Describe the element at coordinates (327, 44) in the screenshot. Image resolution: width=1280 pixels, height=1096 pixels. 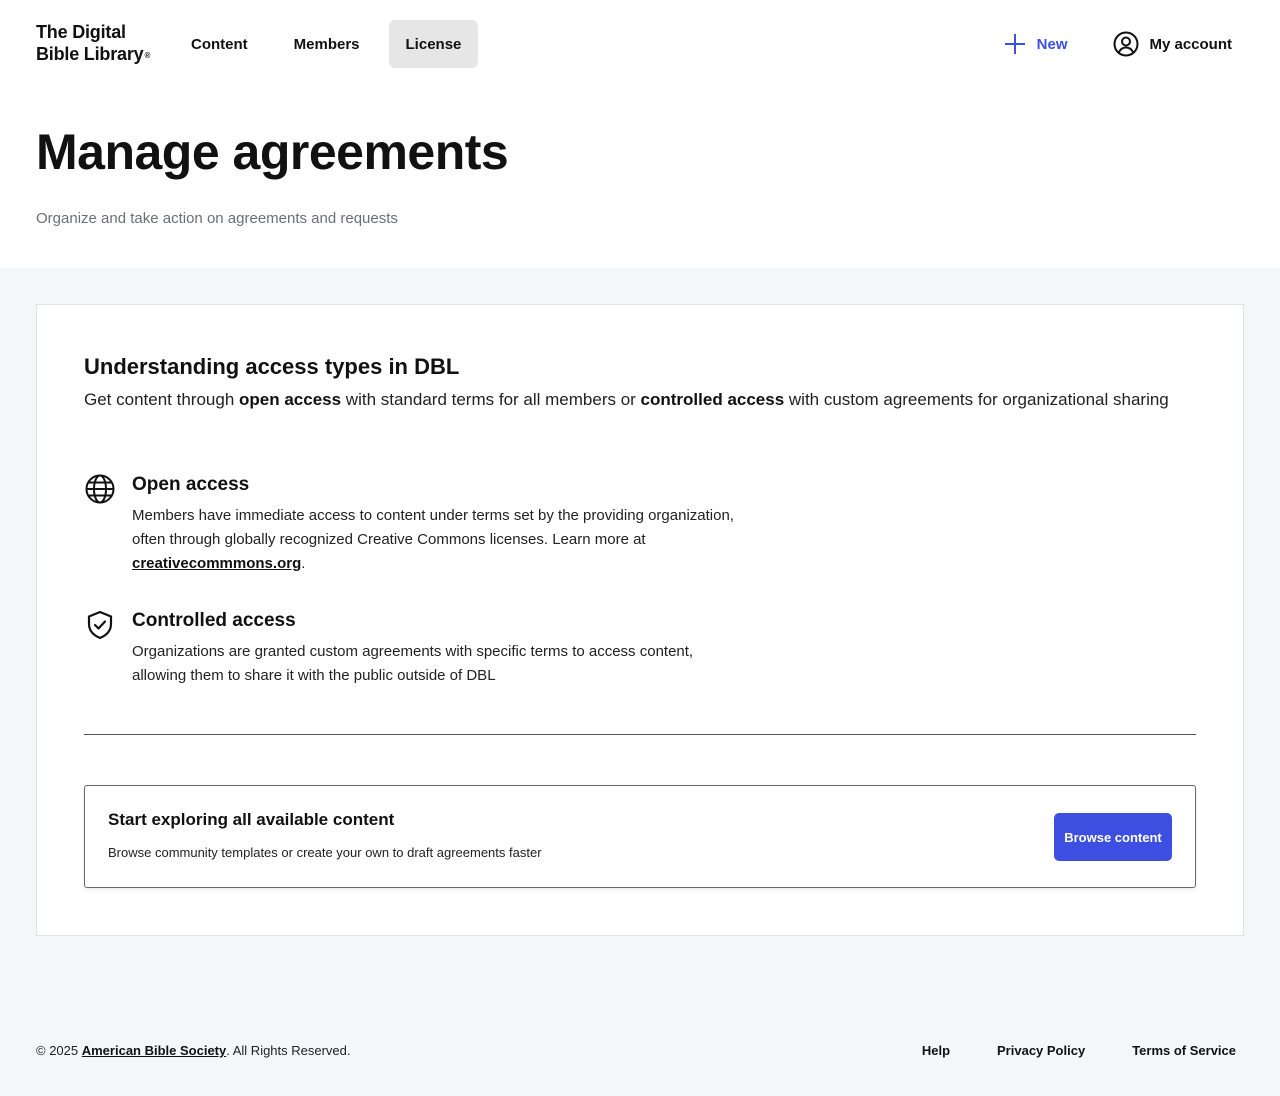
I see `nav-members: Members` at that location.